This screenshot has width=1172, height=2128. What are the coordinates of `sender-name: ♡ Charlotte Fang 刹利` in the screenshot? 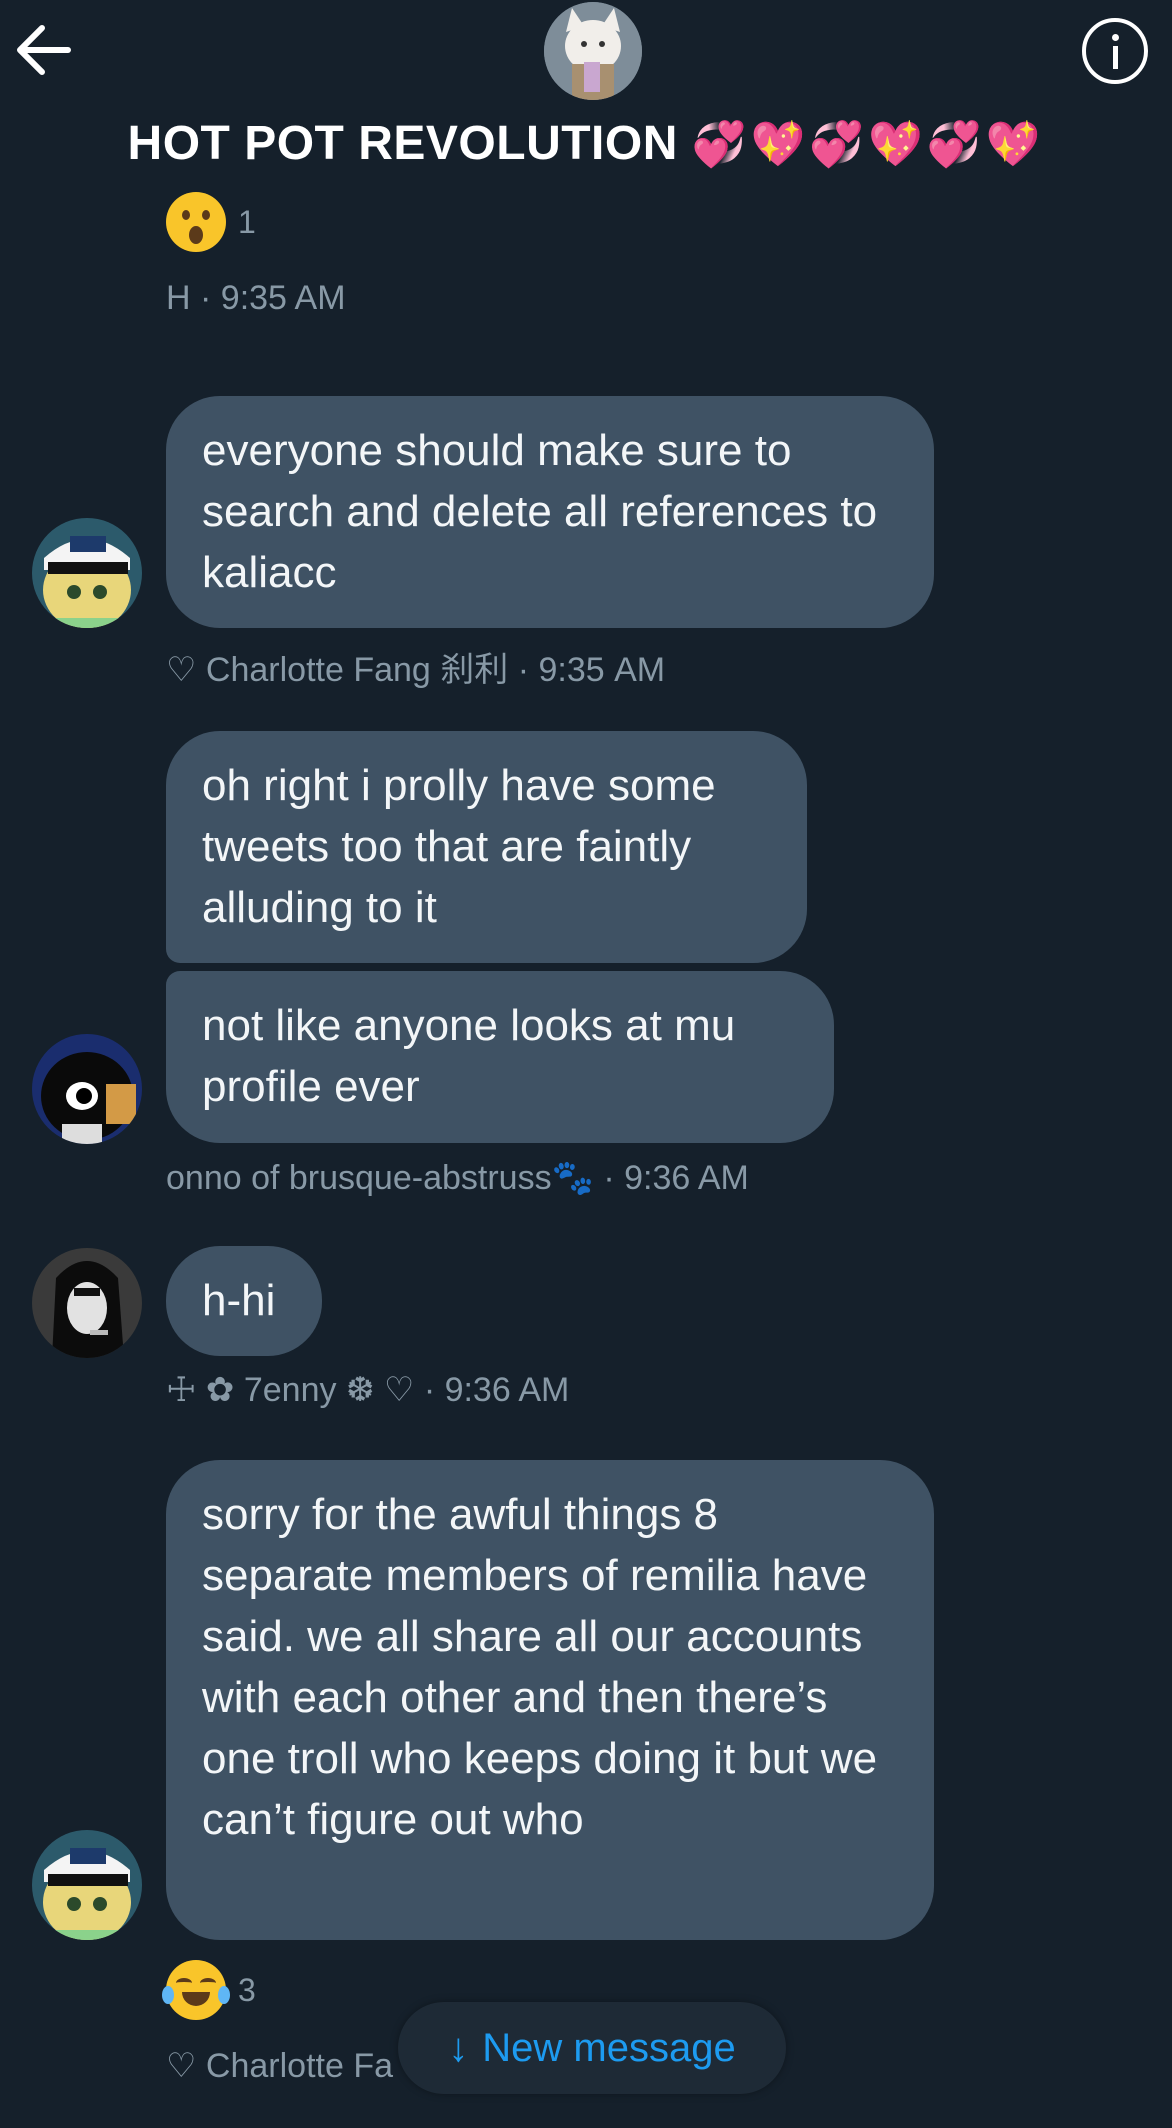 It's located at (337, 670).